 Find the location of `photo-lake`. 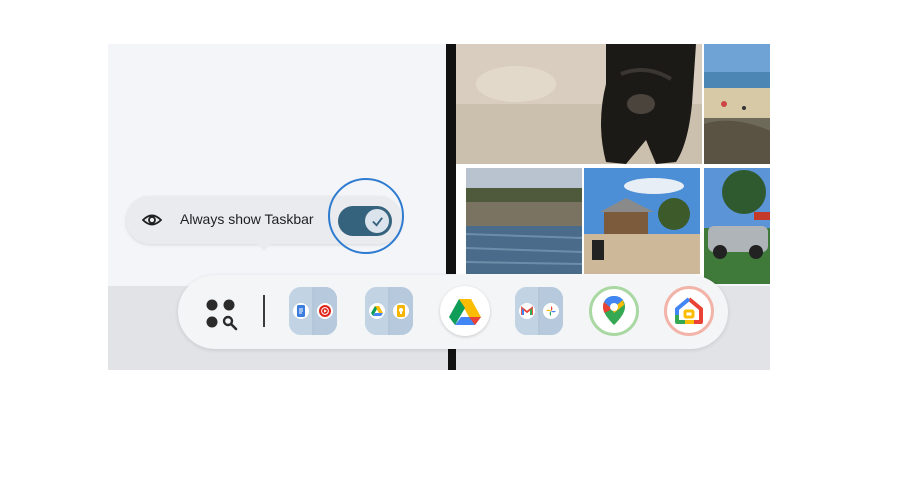

photo-lake is located at coordinates (524, 221).